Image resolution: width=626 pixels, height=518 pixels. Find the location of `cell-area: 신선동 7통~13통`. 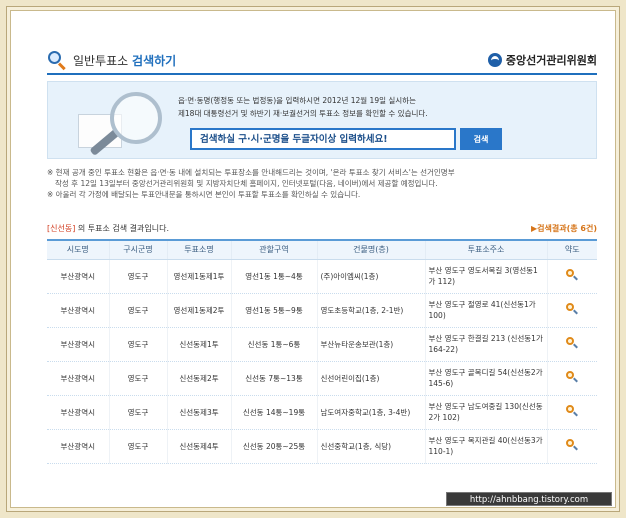

cell-area: 신선동 7통~13통 is located at coordinates (274, 378).